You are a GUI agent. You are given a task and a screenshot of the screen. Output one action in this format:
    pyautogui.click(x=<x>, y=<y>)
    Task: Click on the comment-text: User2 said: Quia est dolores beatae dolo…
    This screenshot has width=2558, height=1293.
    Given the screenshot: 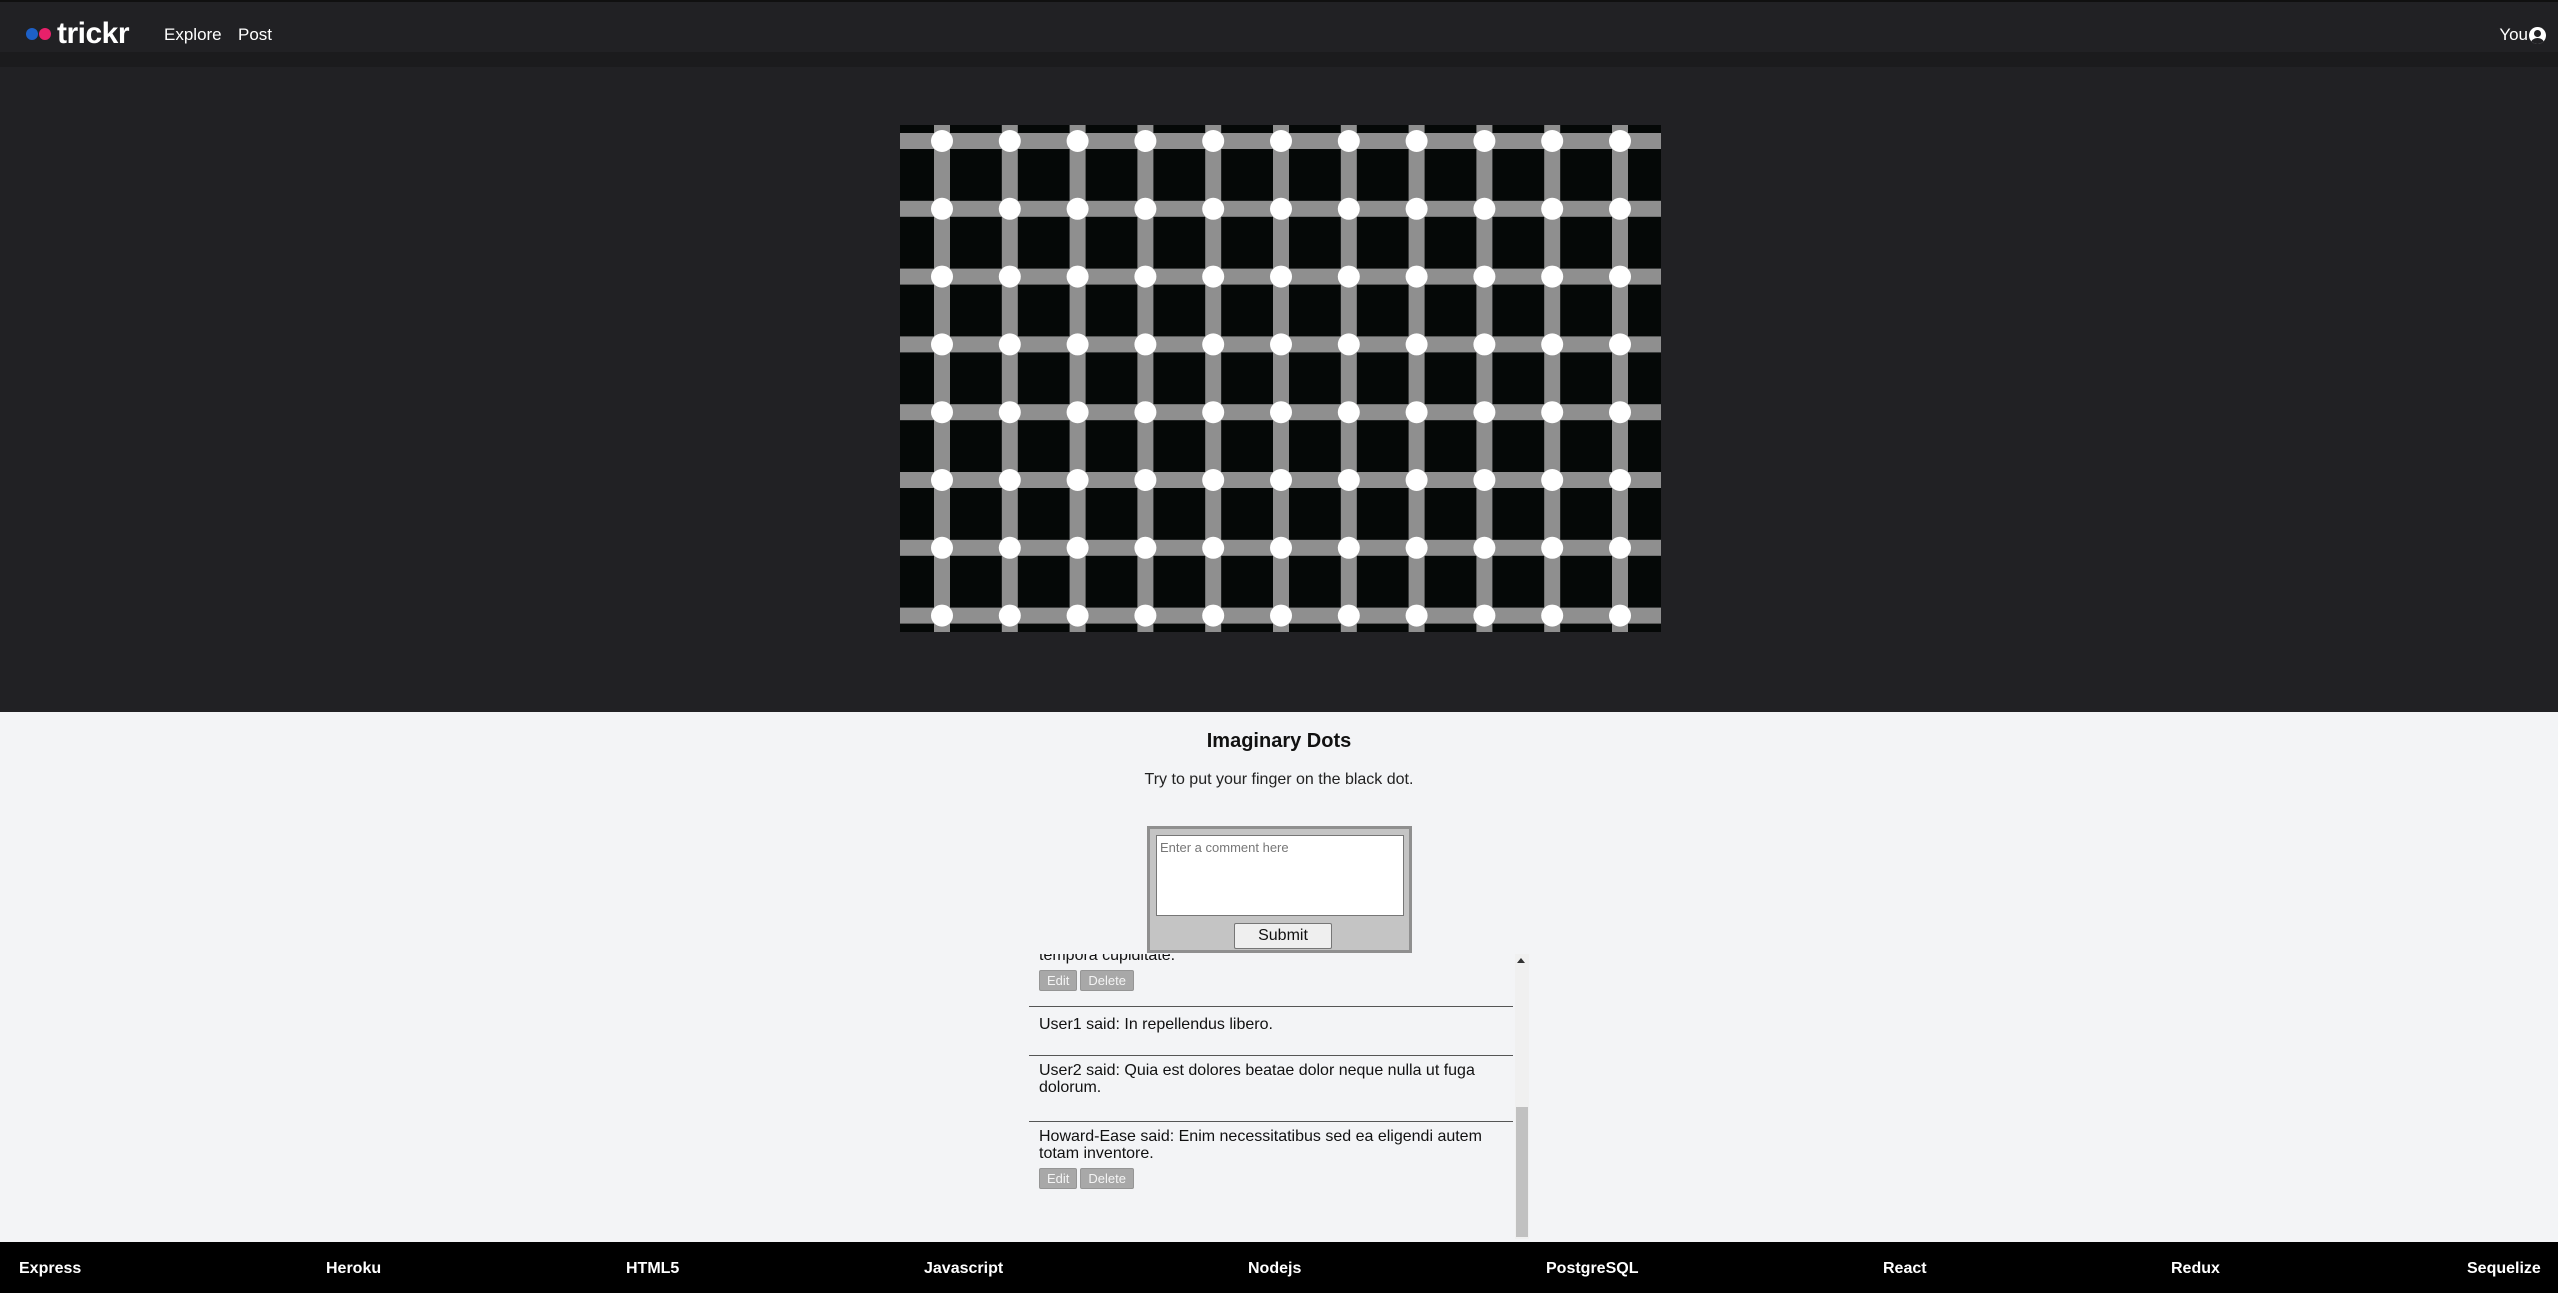 What is the action you would take?
    pyautogui.click(x=1257, y=1079)
    